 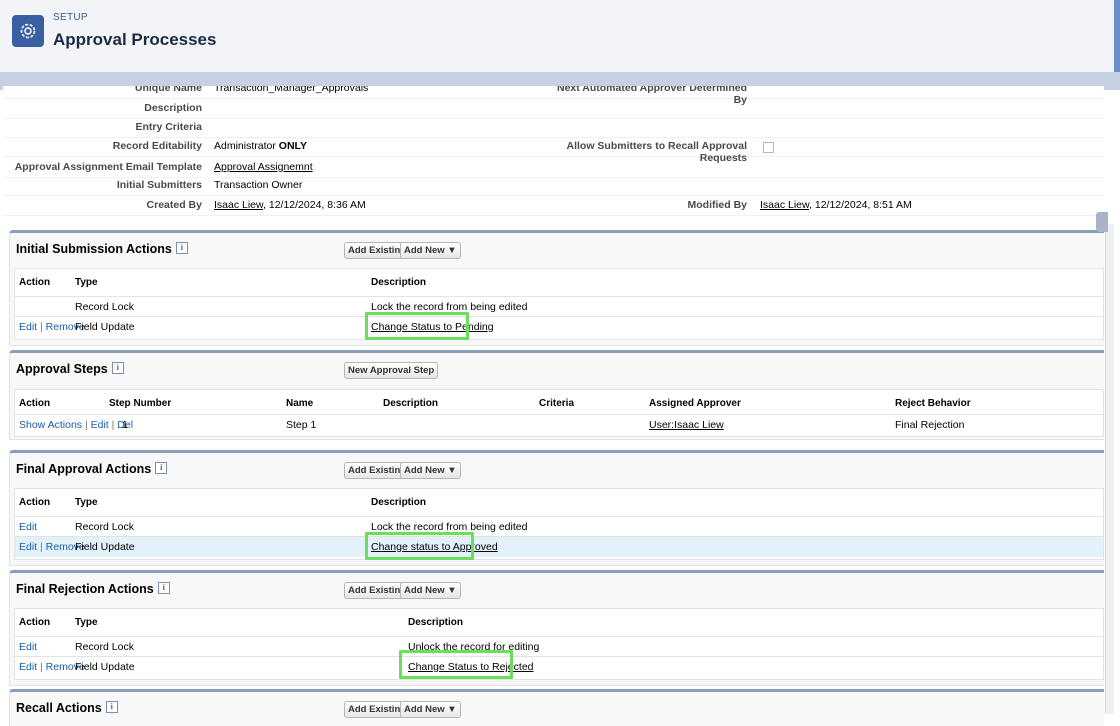 What do you see at coordinates (1109, 469) in the screenshot?
I see `vertical-scrollbar` at bounding box center [1109, 469].